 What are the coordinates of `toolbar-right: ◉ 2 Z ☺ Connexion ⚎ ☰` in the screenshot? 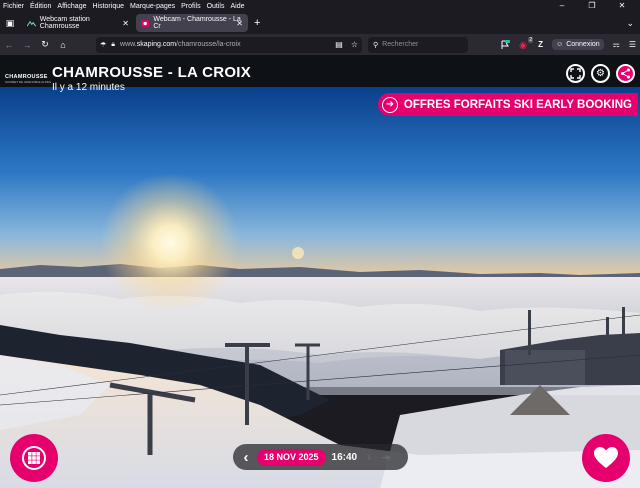 It's located at (568, 44).